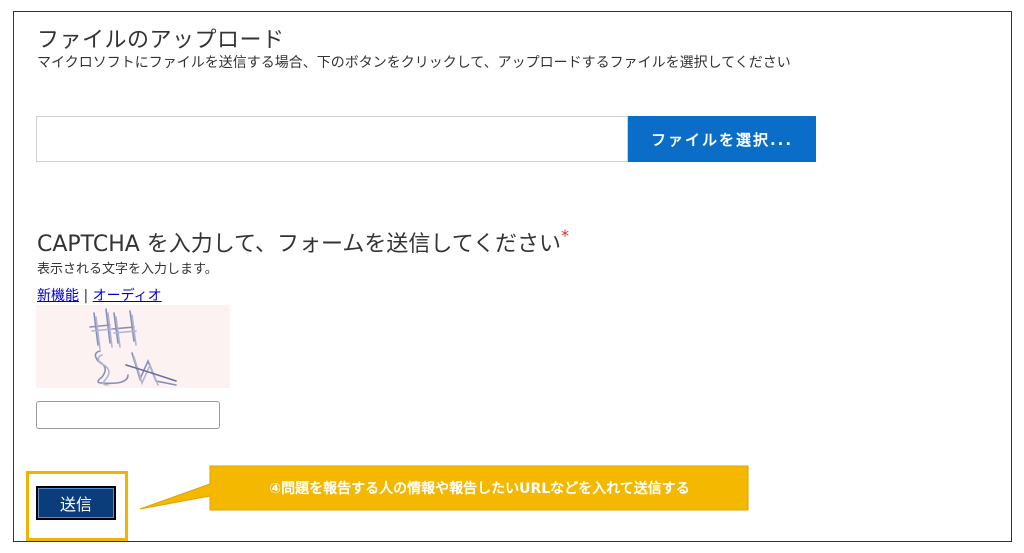 The image size is (1024, 553). What do you see at coordinates (332, 139) in the screenshot?
I see `file-path-field` at bounding box center [332, 139].